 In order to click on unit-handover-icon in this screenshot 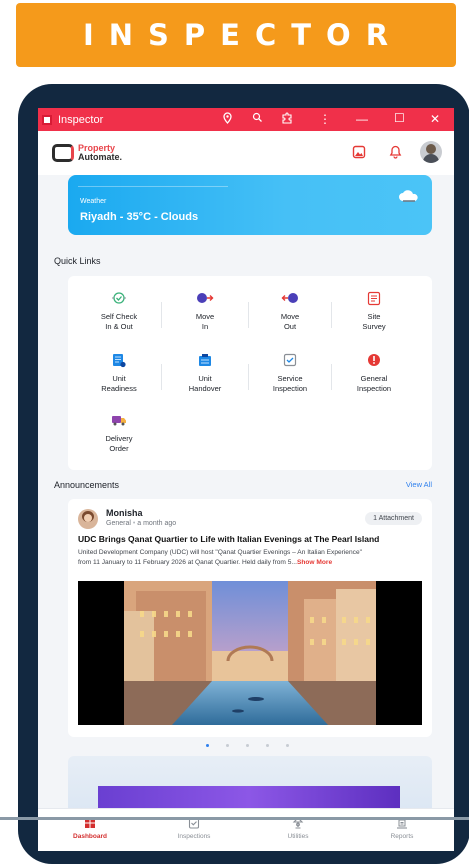, I will do `click(205, 360)`.